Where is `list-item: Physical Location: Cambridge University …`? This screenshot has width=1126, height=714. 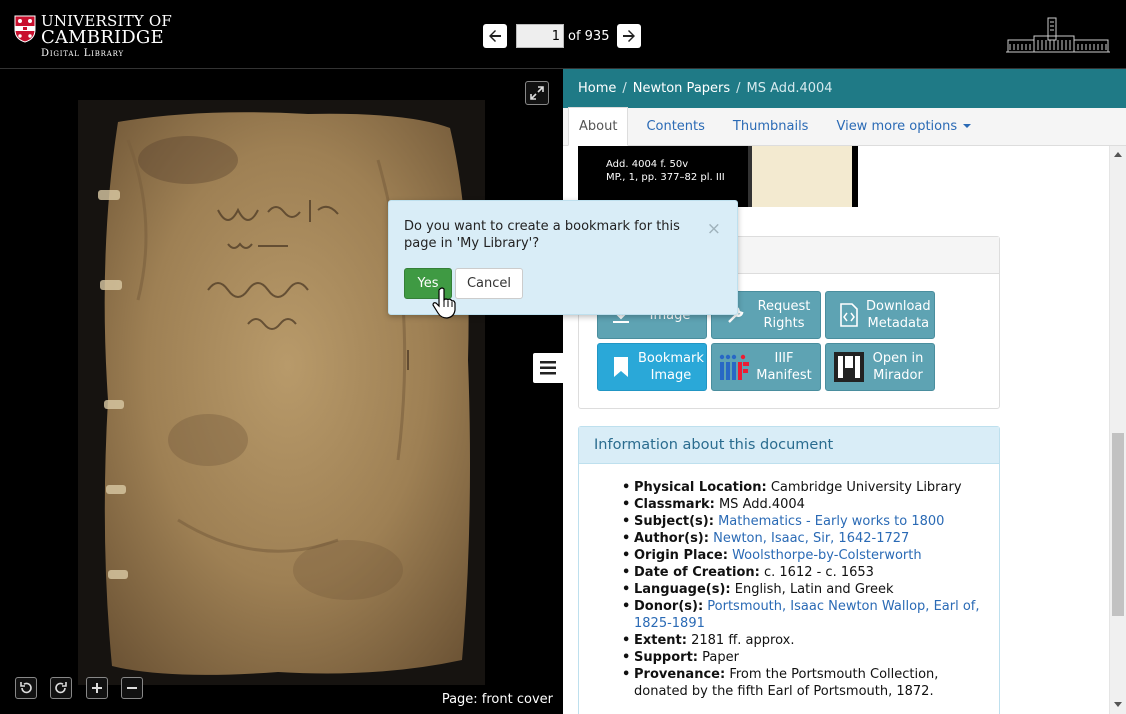
list-item: Physical Location: Cambridge University … is located at coordinates (808, 487).